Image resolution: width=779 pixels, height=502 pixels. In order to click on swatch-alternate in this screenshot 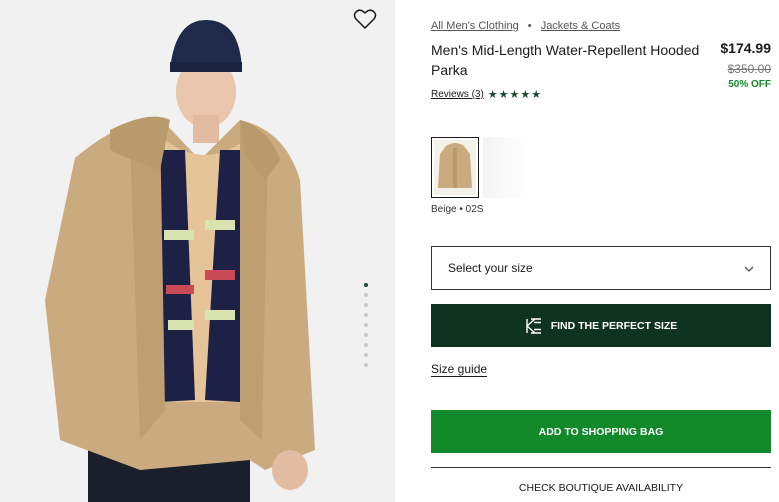, I will do `click(507, 167)`.